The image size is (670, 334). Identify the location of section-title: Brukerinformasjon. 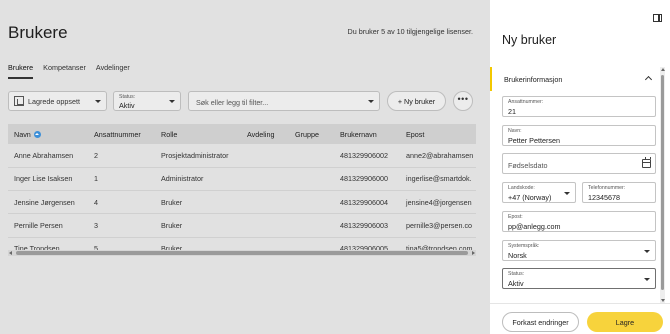
(533, 79).